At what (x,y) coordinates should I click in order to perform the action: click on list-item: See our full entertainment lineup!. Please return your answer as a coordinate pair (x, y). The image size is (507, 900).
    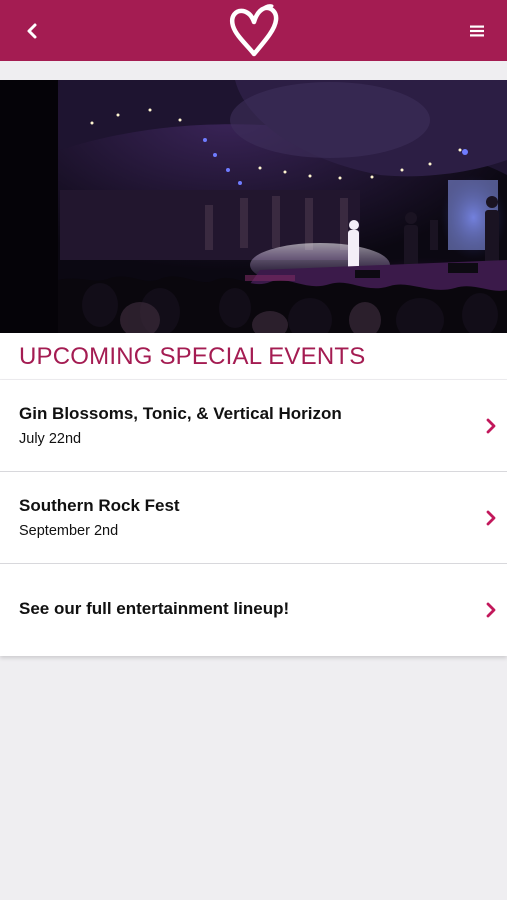
    Looking at the image, I should click on (253, 610).